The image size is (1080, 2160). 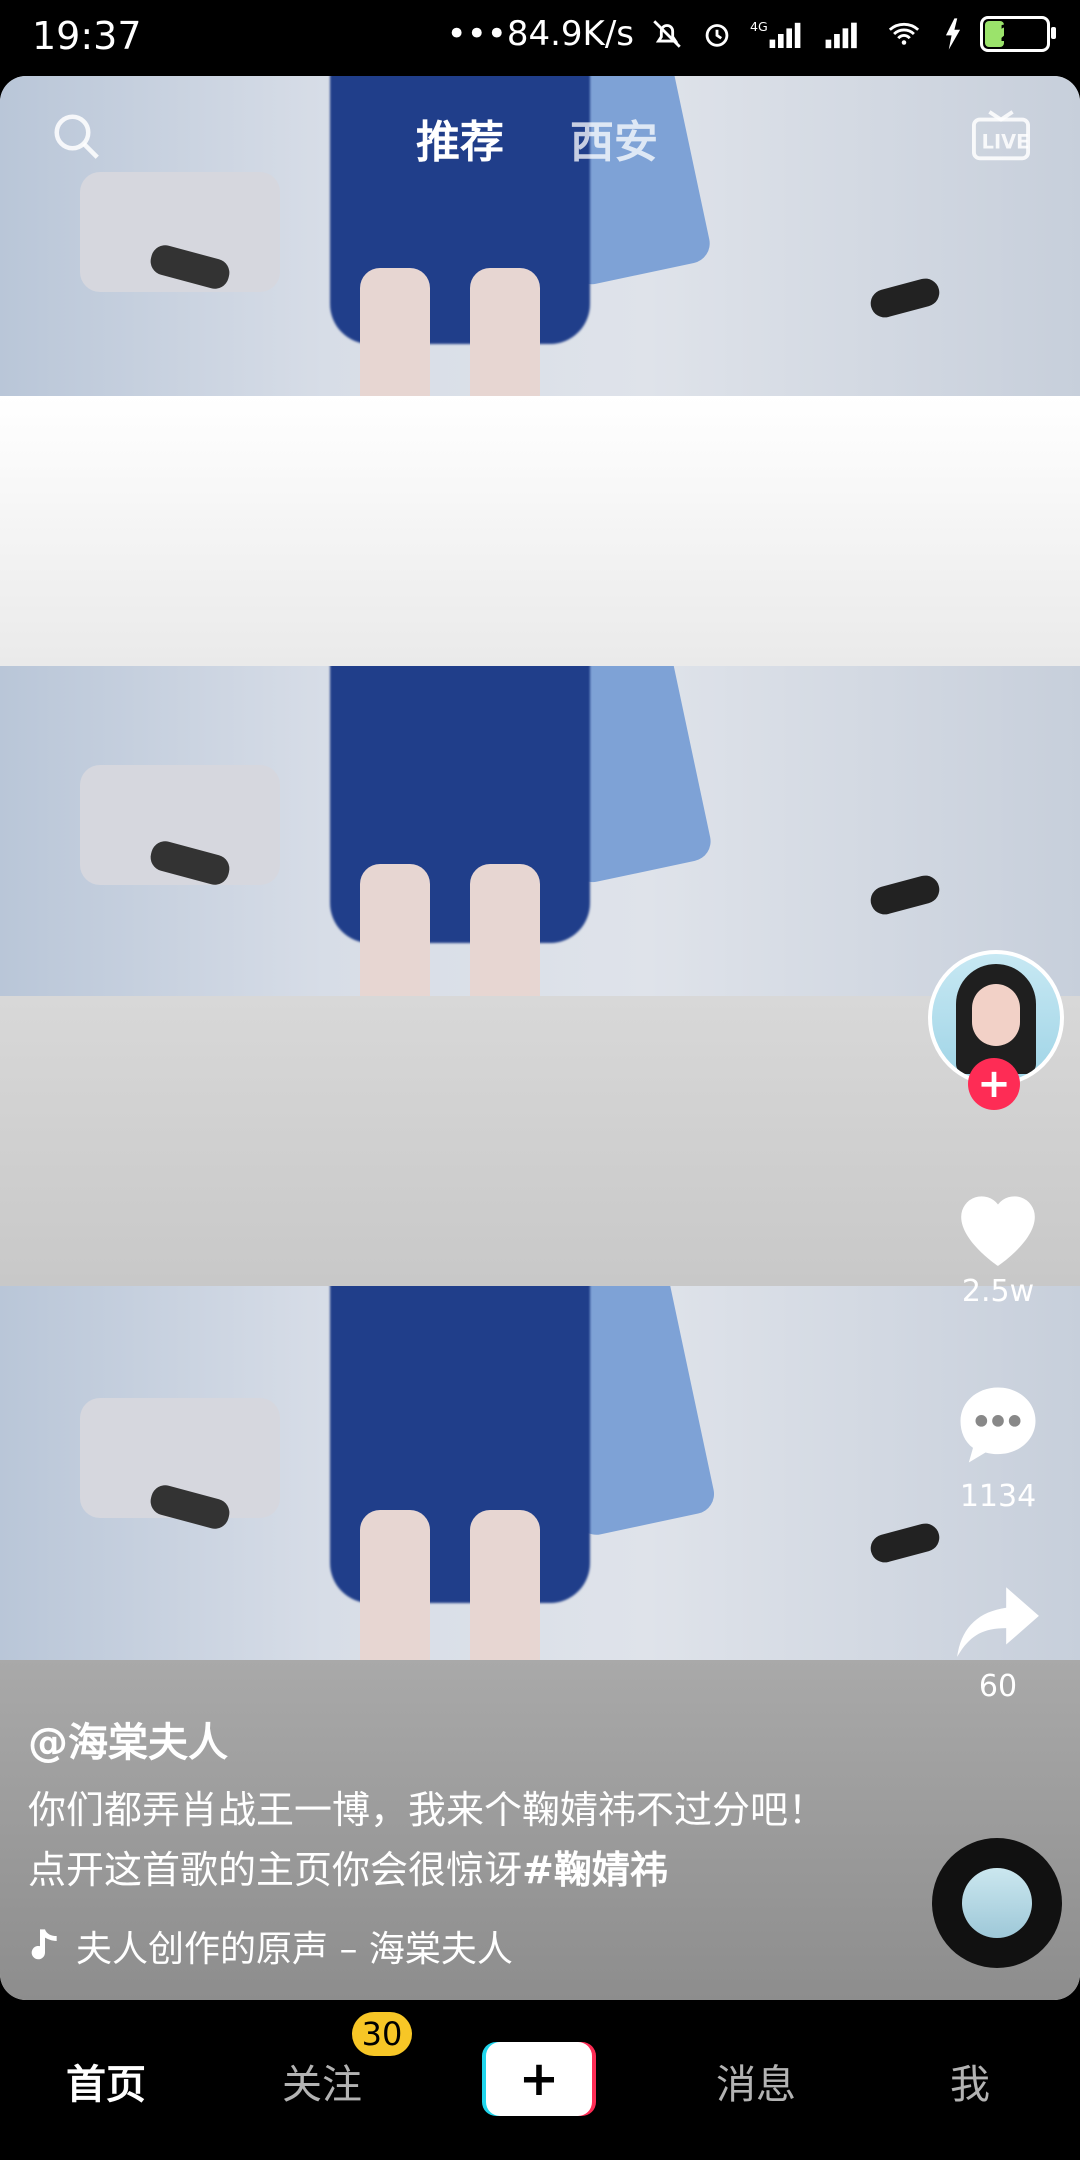 What do you see at coordinates (460, 138) in the screenshot?
I see `tab-recommend: 推荐` at bounding box center [460, 138].